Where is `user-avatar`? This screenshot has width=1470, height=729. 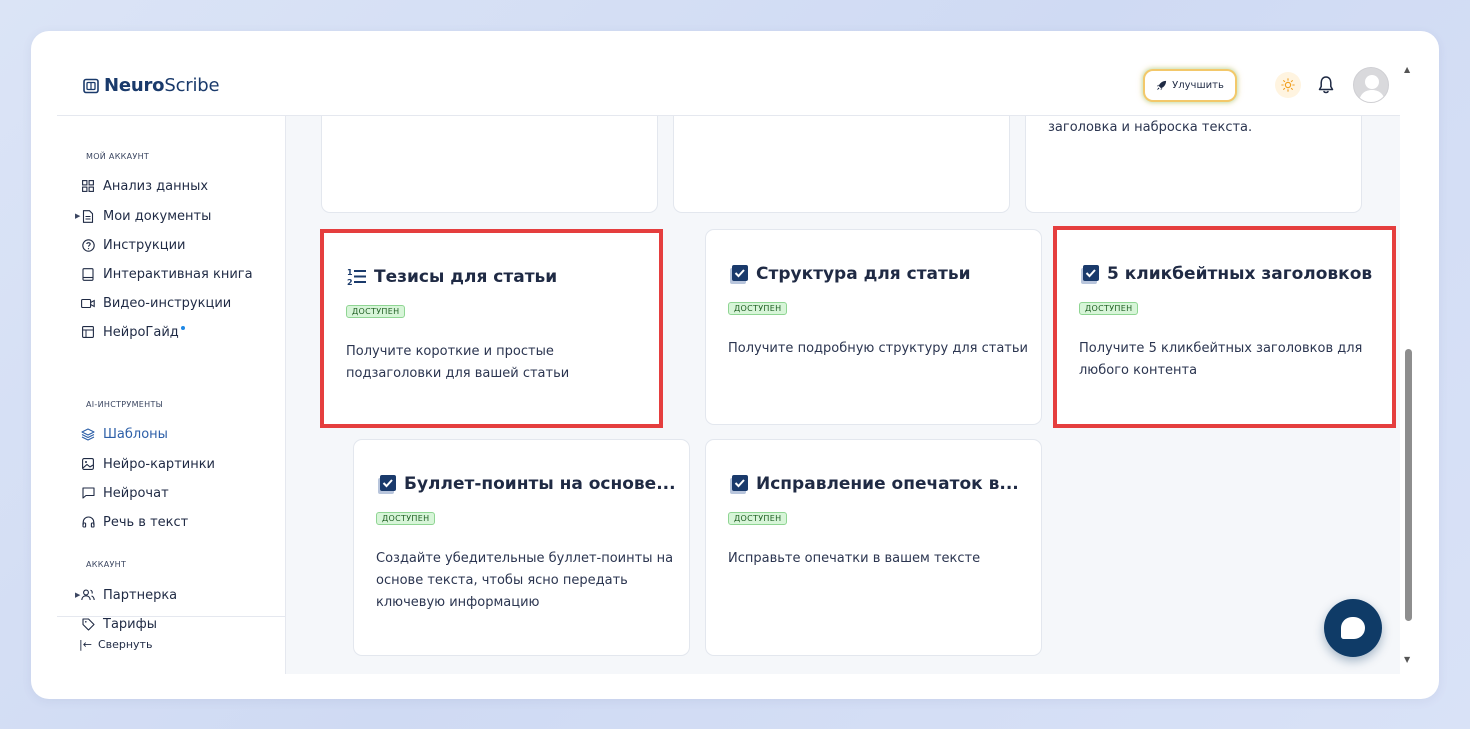
user-avatar is located at coordinates (1371, 85).